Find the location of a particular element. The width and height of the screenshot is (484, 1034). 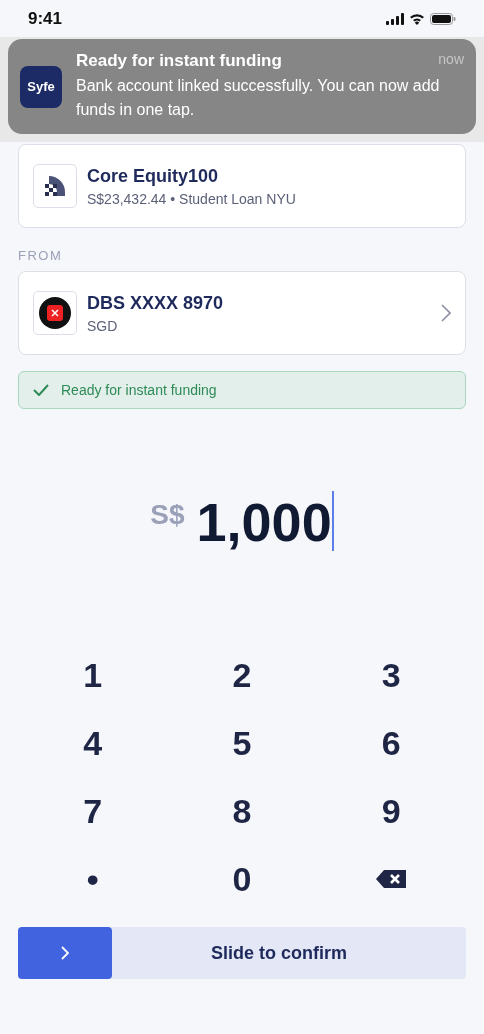

bank-account-name: DBS XXXX 8970 is located at coordinates (156, 303).